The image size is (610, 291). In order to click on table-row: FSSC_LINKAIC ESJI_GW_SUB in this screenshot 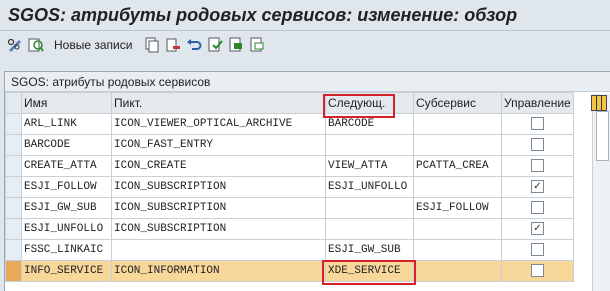, I will do `click(289, 250)`.